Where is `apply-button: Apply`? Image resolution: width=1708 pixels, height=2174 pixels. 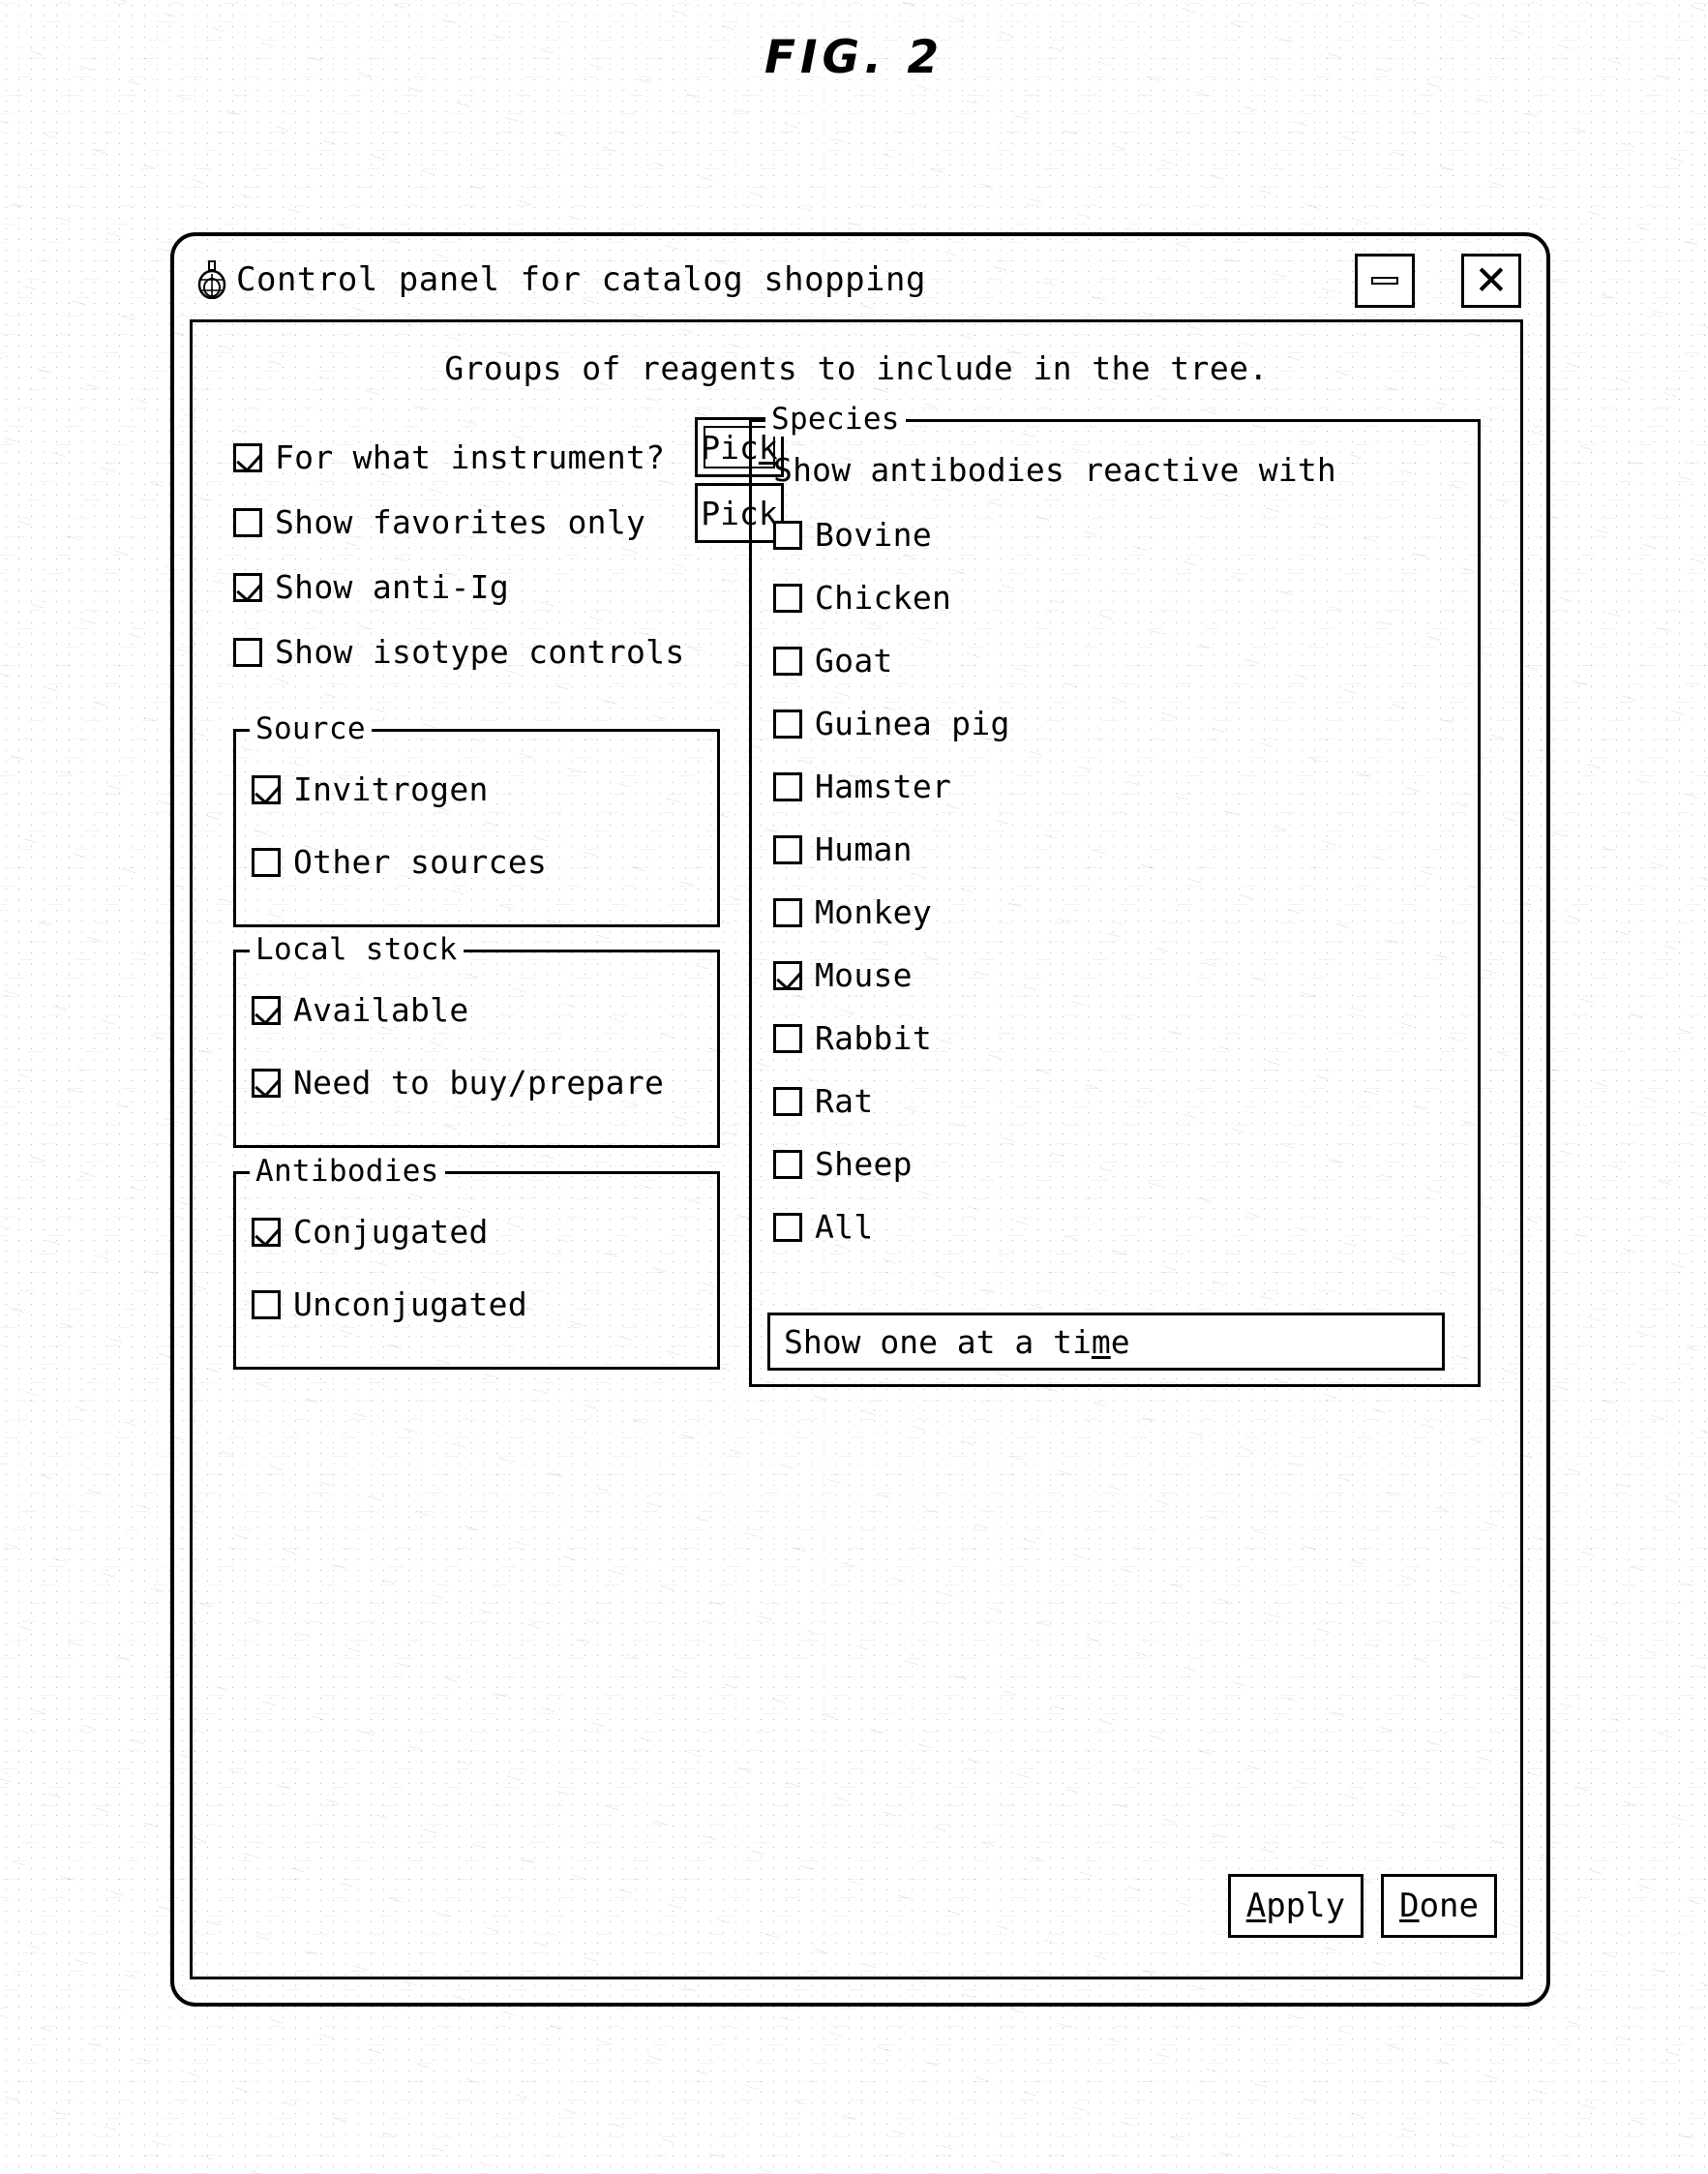
apply-button: Apply is located at coordinates (1295, 1906).